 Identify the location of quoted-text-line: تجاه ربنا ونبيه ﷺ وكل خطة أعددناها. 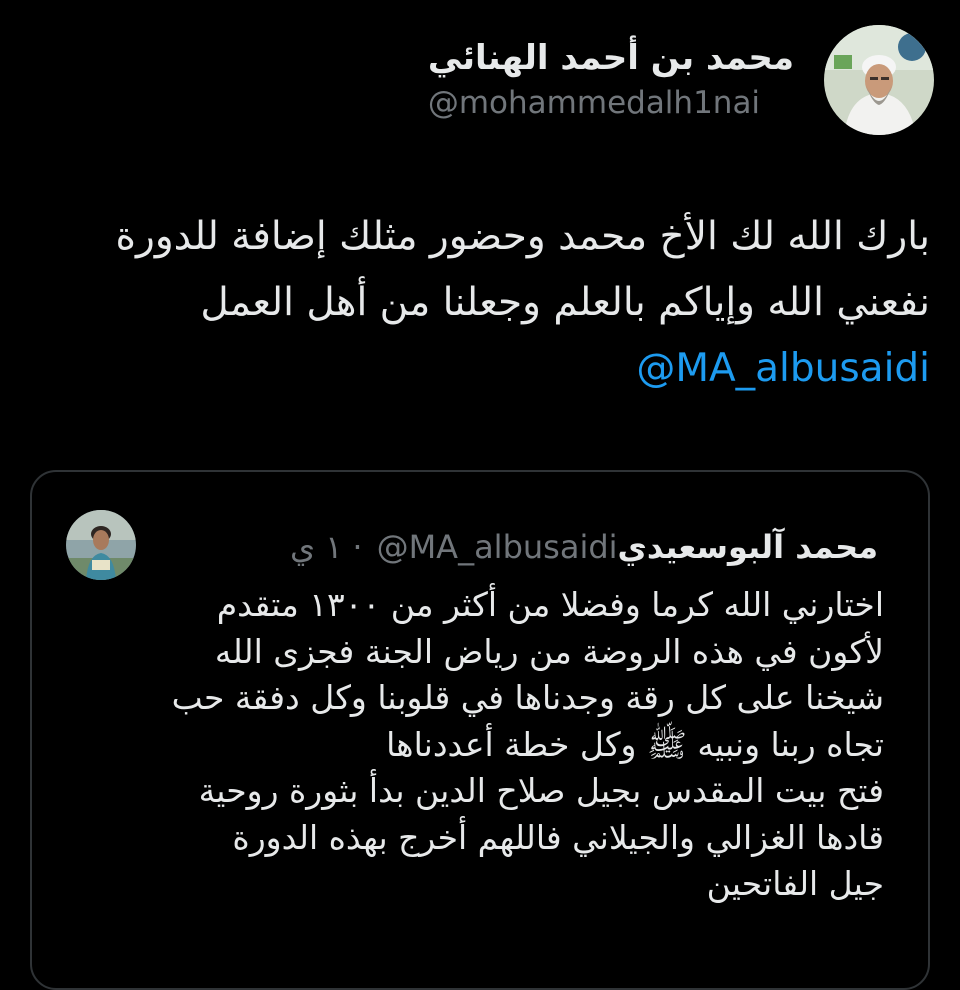
(635, 744).